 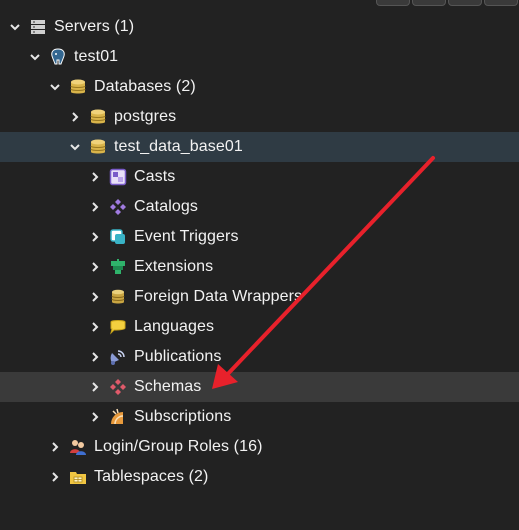 I want to click on tree-node-label: Casts, so click(x=155, y=176).